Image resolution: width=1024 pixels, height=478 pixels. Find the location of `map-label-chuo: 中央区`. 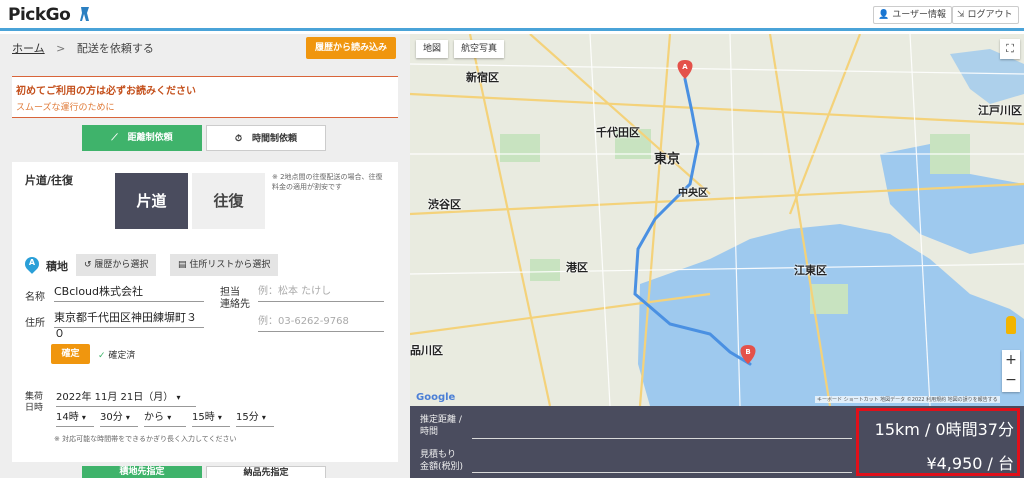

map-label-chuo: 中央区 is located at coordinates (693, 193).